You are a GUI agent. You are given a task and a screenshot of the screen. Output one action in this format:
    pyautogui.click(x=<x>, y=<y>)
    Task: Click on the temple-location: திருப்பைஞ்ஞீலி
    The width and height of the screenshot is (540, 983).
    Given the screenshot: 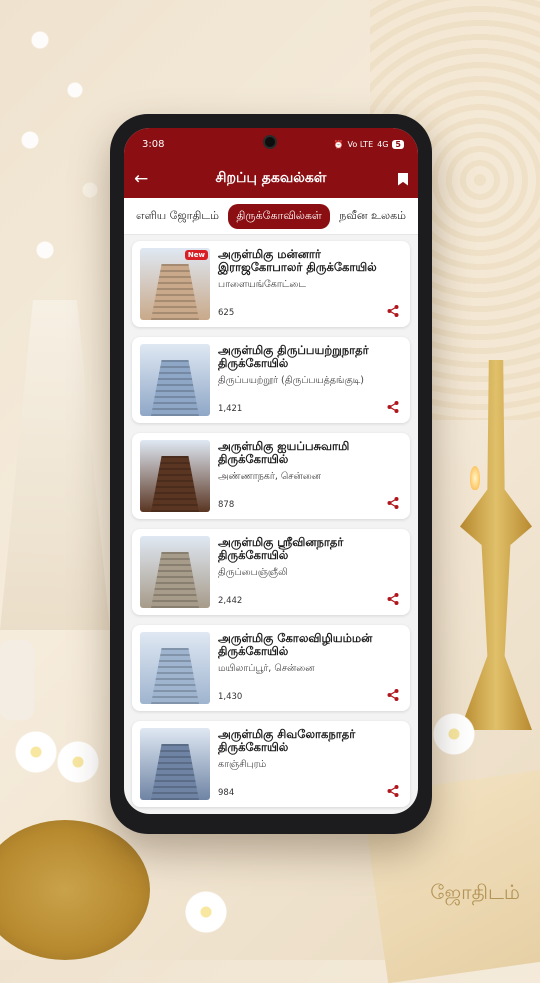 What is the action you would take?
    pyautogui.click(x=253, y=572)
    